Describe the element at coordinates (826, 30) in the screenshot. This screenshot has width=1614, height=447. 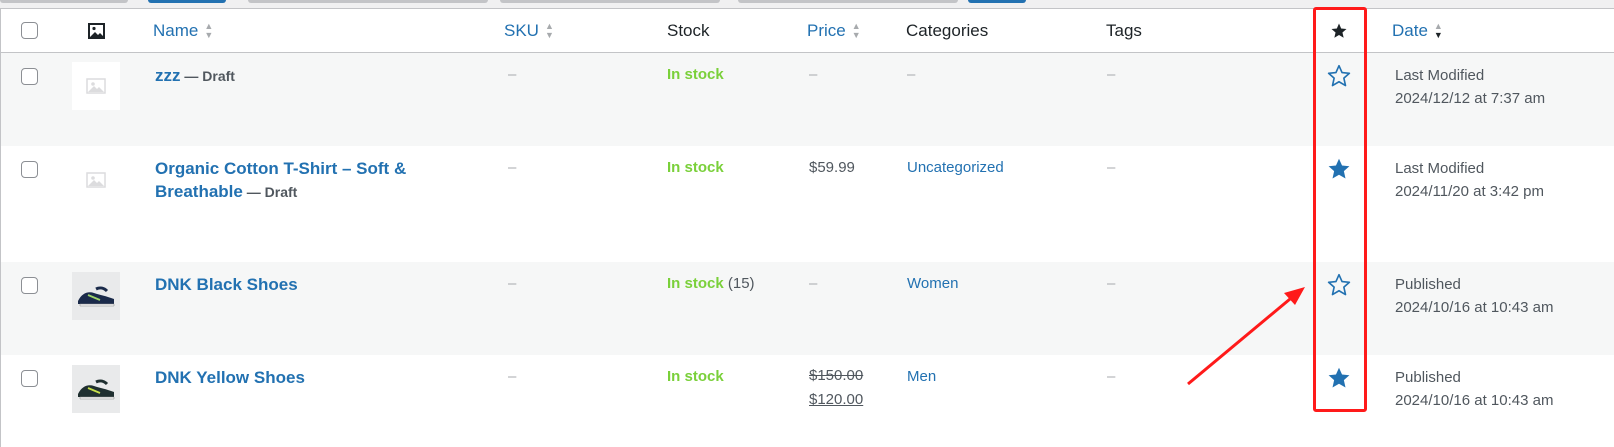
I see `column-price-label: Price` at that location.